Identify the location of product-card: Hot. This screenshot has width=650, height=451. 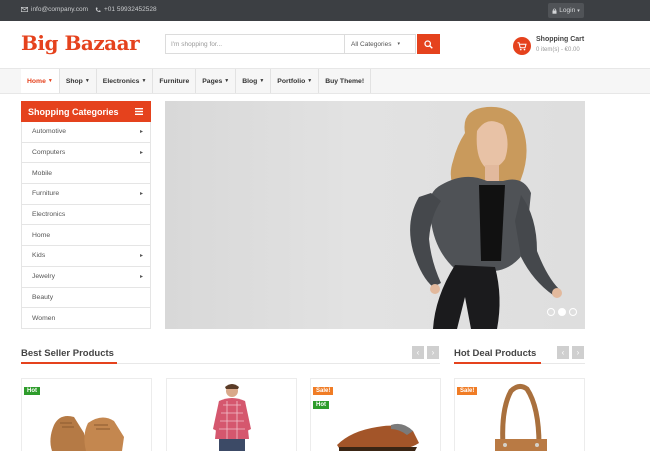
(86, 414).